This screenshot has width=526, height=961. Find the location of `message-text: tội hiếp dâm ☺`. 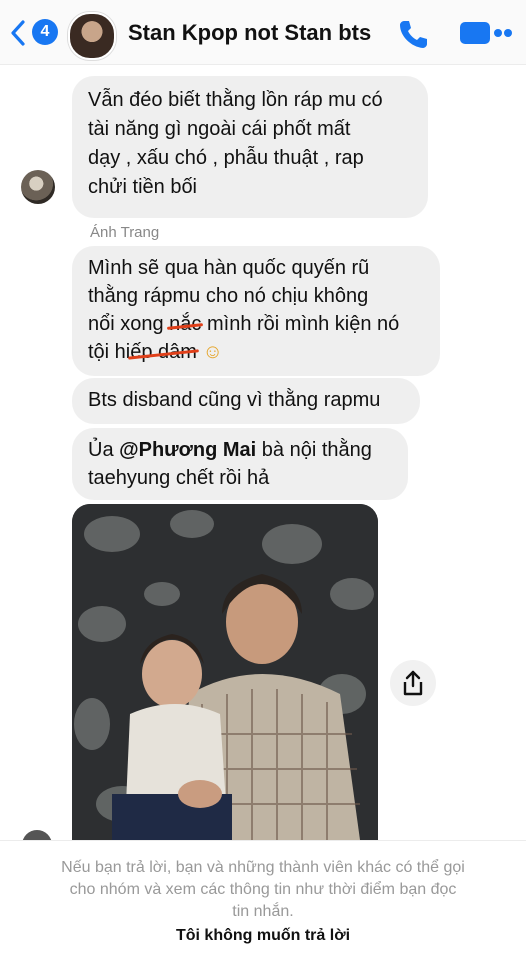

message-text: tội hiếp dâm ☺ is located at coordinates (256, 352).